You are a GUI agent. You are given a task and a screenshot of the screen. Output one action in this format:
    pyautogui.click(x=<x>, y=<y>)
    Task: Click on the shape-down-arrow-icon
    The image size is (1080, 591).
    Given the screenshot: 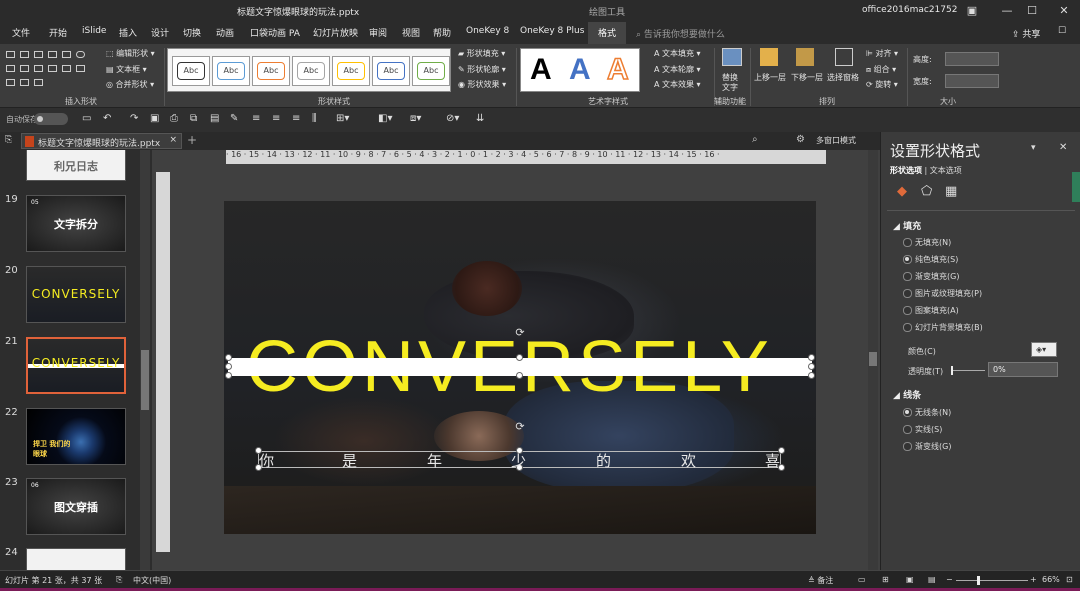 What is the action you would take?
    pyautogui.click(x=80, y=68)
    